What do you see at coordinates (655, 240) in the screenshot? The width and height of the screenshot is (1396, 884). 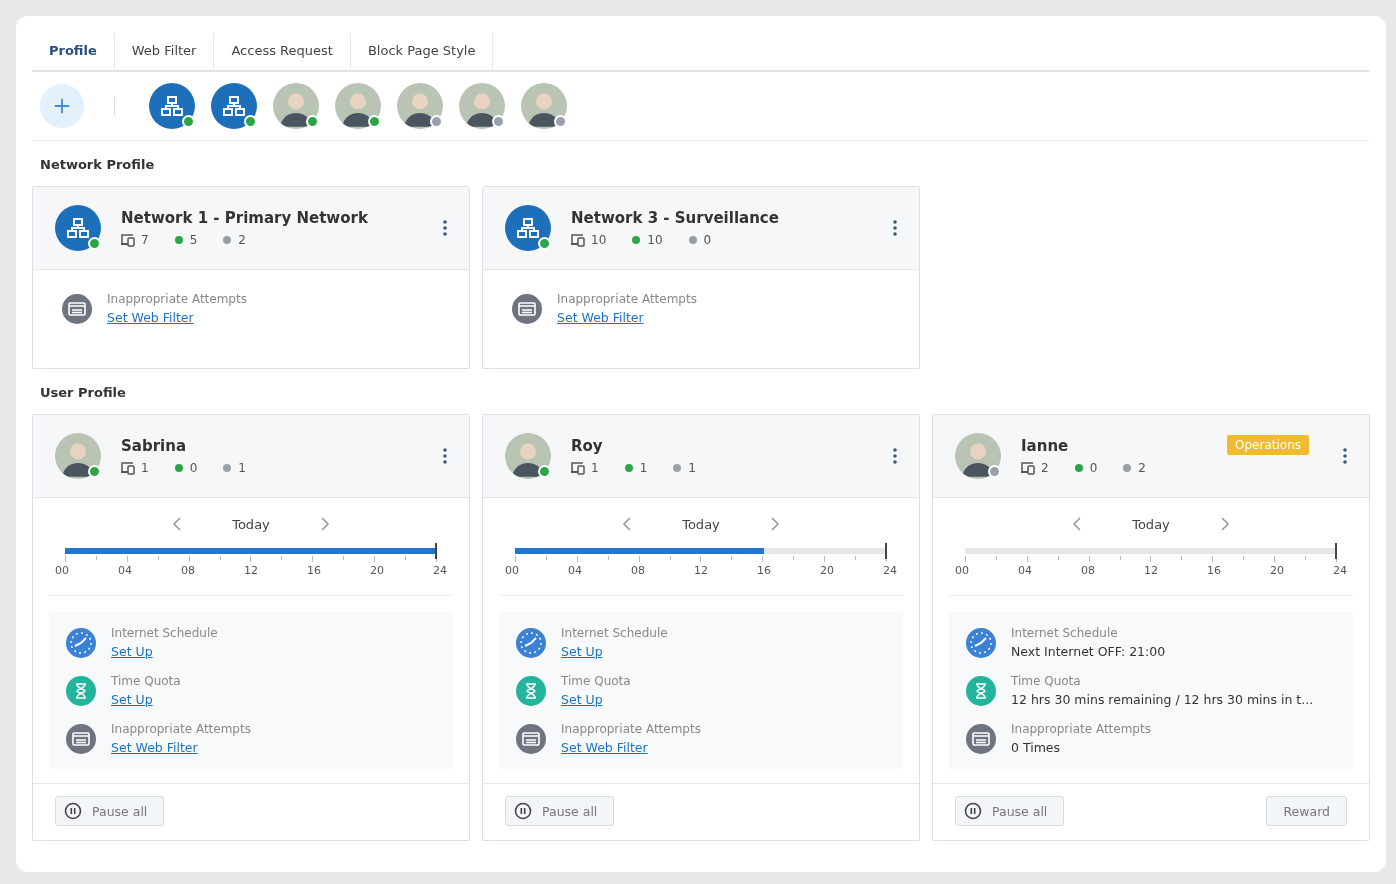 I see `online-count: 10` at bounding box center [655, 240].